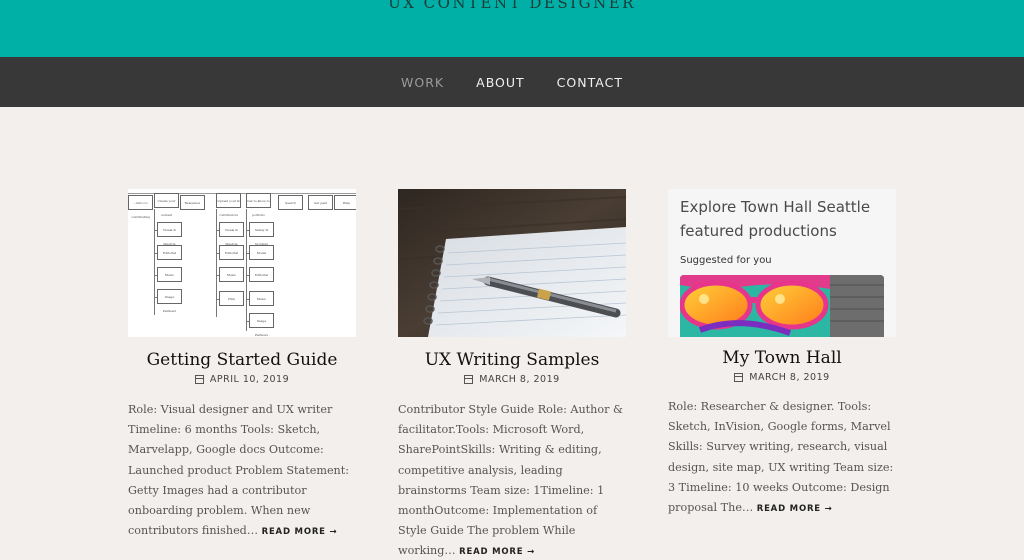 This screenshot has width=1024, height=560. I want to click on post-title: UX Writing Samples, so click(512, 360).